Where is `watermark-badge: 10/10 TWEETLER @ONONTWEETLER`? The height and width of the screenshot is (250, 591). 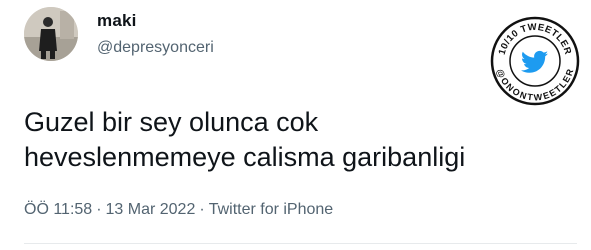 watermark-badge: 10/10 TWEETLER @ONONTWEETLER is located at coordinates (535, 61).